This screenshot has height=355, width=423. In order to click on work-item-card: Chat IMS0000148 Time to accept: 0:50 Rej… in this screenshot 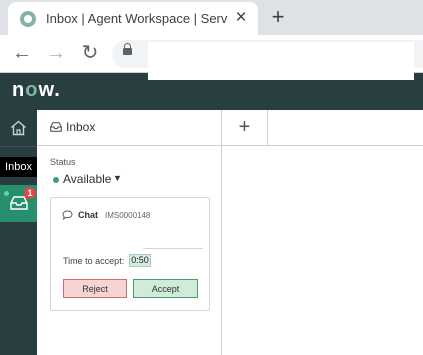, I will do `click(130, 254)`.